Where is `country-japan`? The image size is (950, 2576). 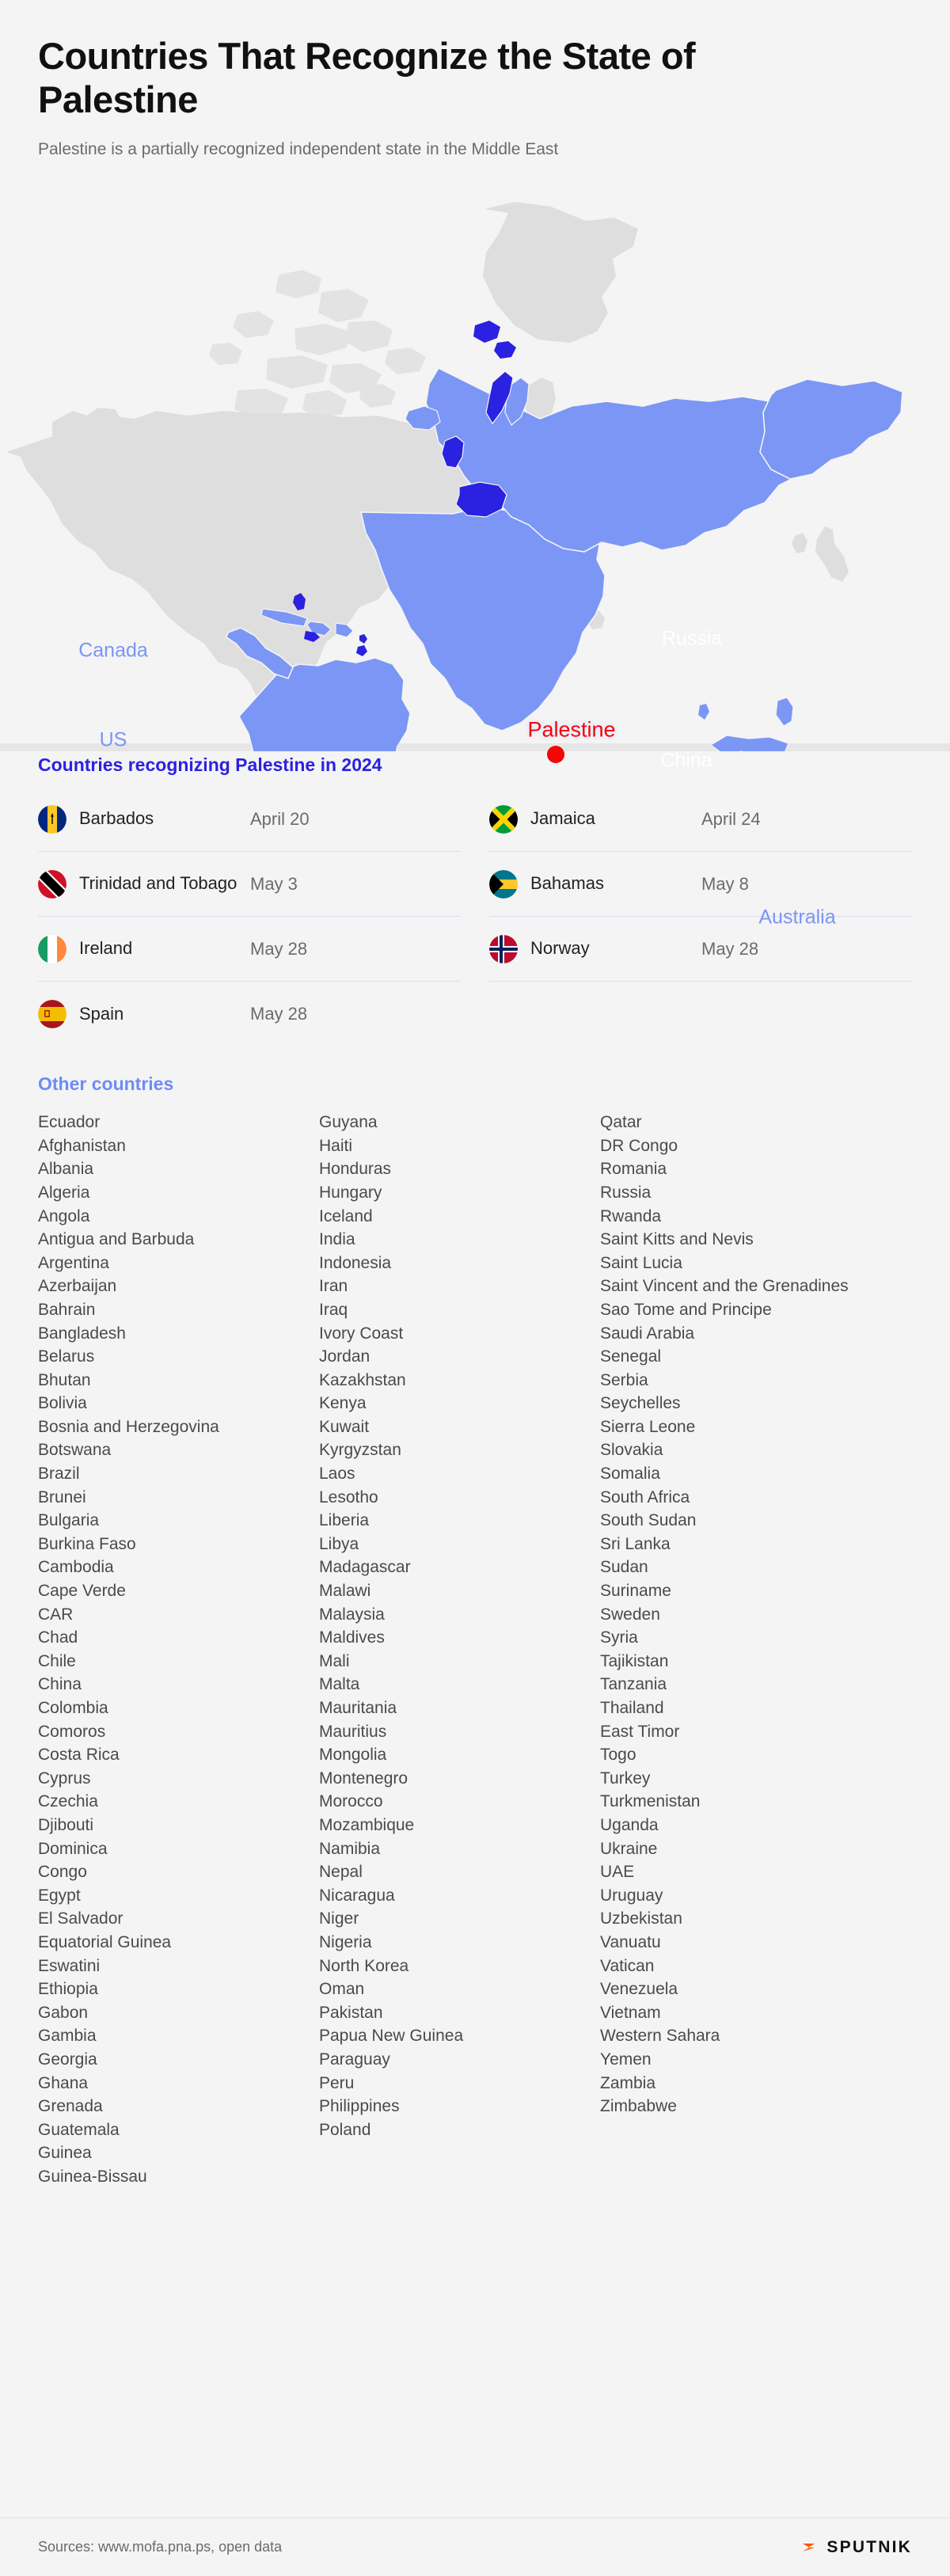 country-japan is located at coordinates (832, 554).